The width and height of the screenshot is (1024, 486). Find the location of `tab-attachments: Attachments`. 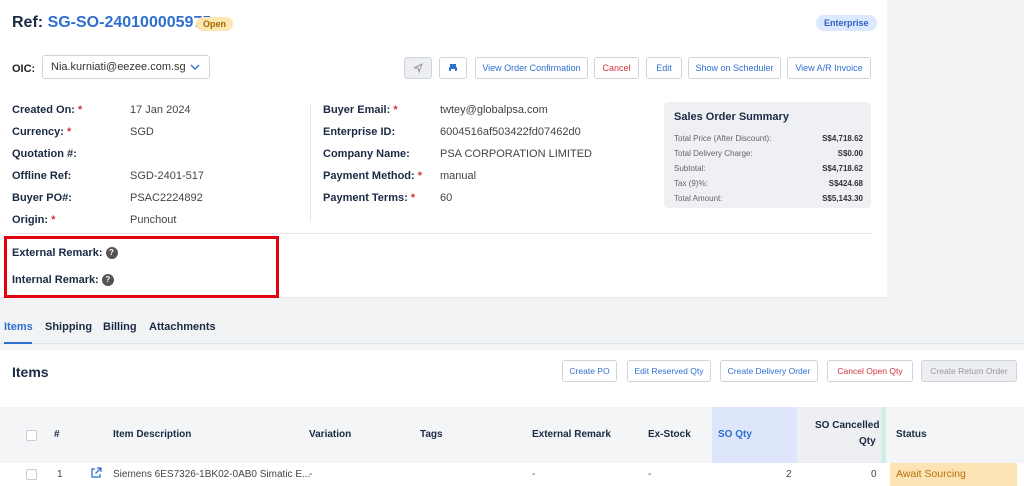

tab-attachments: Attachments is located at coordinates (182, 327).